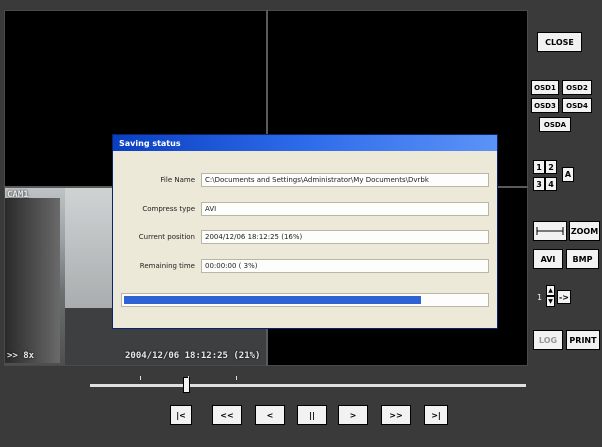 This screenshot has width=602, height=447. What do you see at coordinates (540, 297) in the screenshot?
I see `stepper-value: 1` at bounding box center [540, 297].